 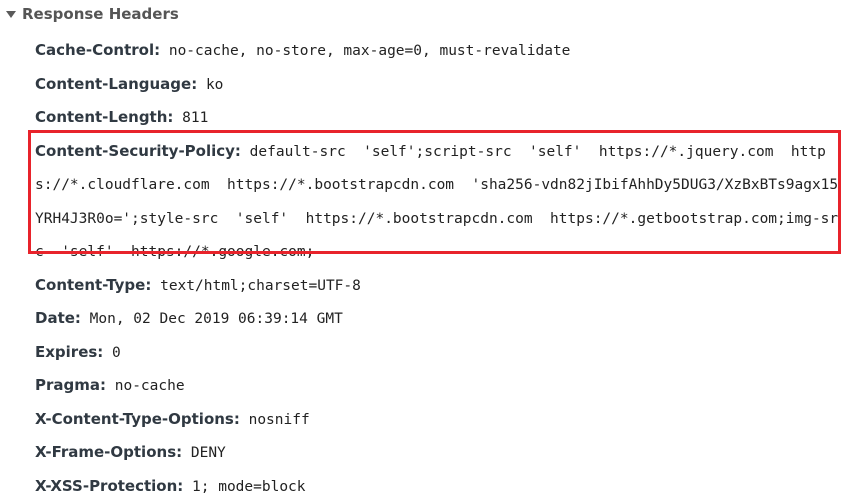 I want to click on header-name: Content-Language:, so click(x=116, y=84).